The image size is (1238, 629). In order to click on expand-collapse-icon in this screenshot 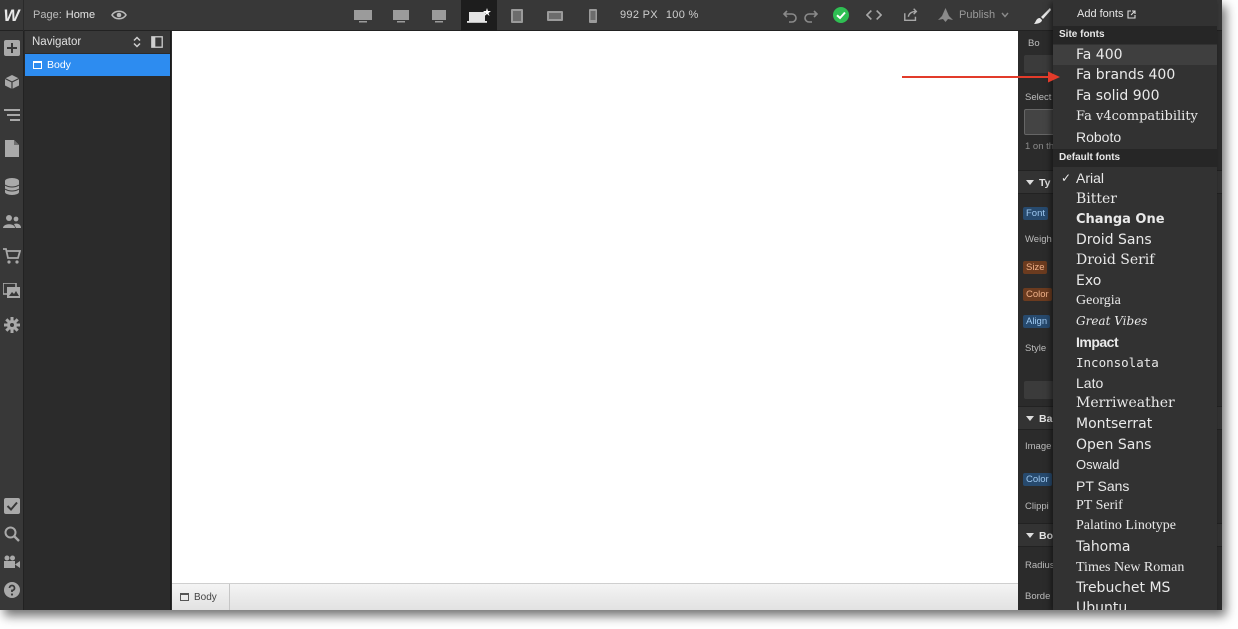, I will do `click(137, 42)`.